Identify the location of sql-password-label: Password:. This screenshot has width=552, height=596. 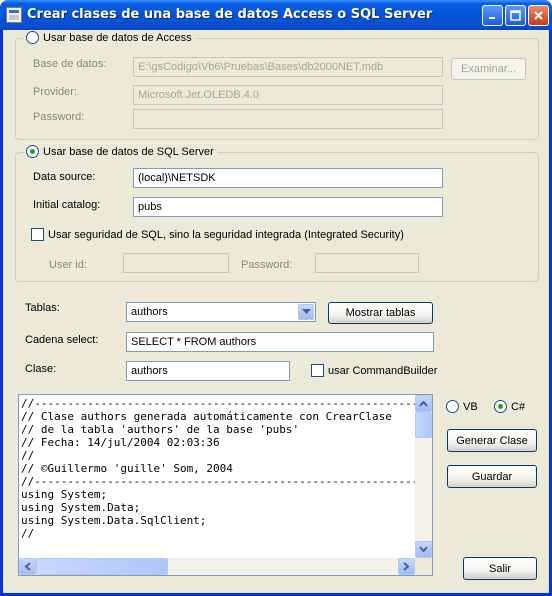
(267, 265).